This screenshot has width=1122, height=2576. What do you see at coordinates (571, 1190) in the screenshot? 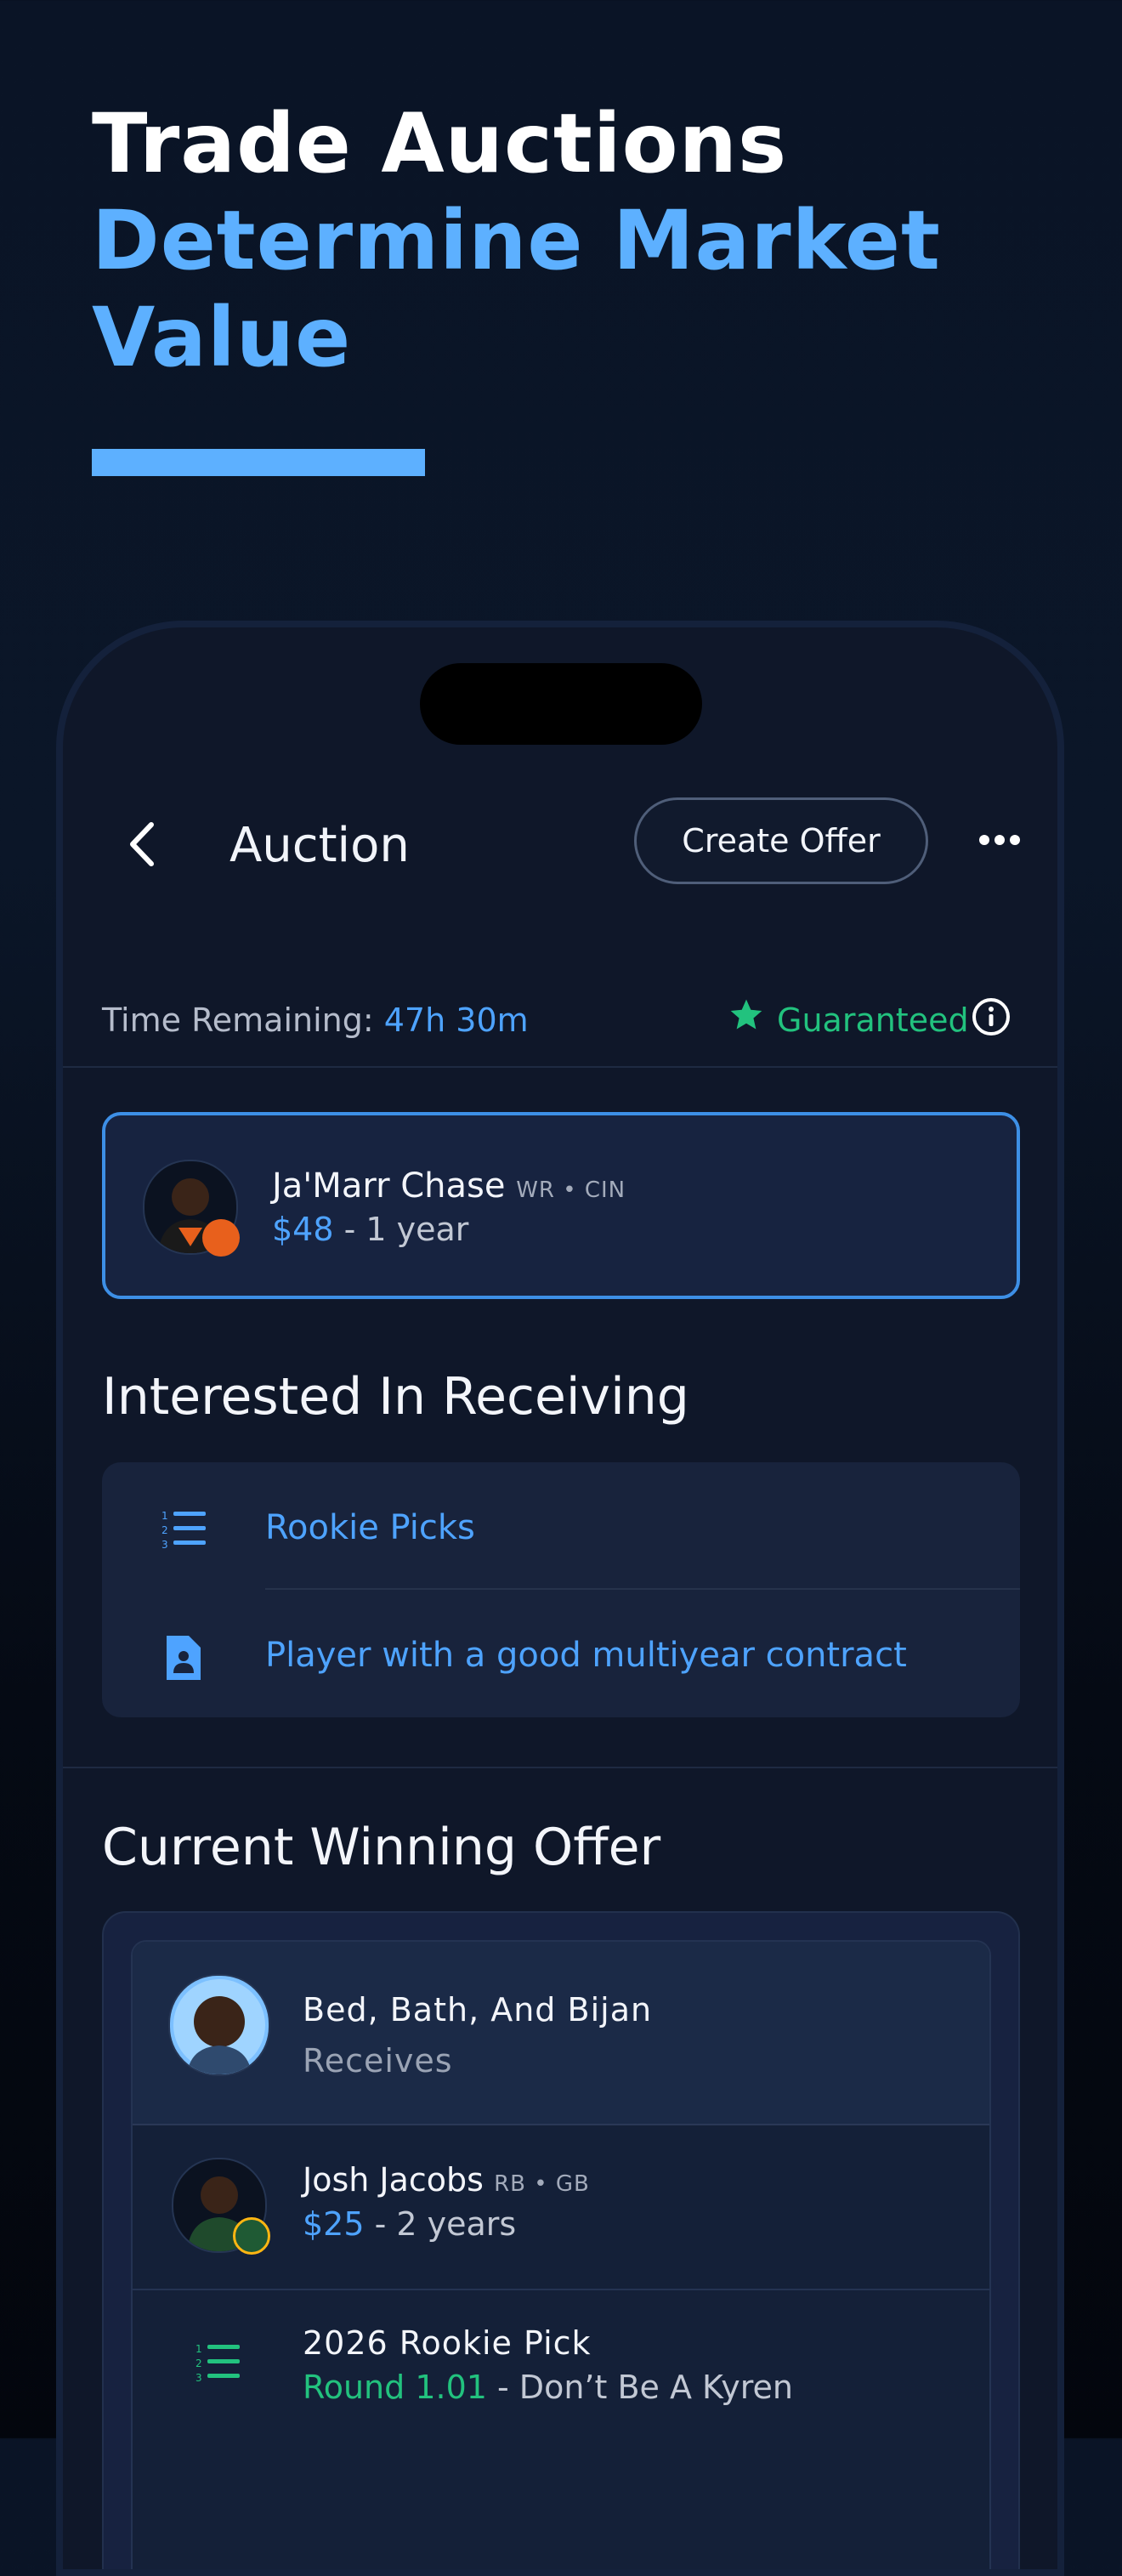
I see `player-position-team: WR • CIN` at bounding box center [571, 1190].